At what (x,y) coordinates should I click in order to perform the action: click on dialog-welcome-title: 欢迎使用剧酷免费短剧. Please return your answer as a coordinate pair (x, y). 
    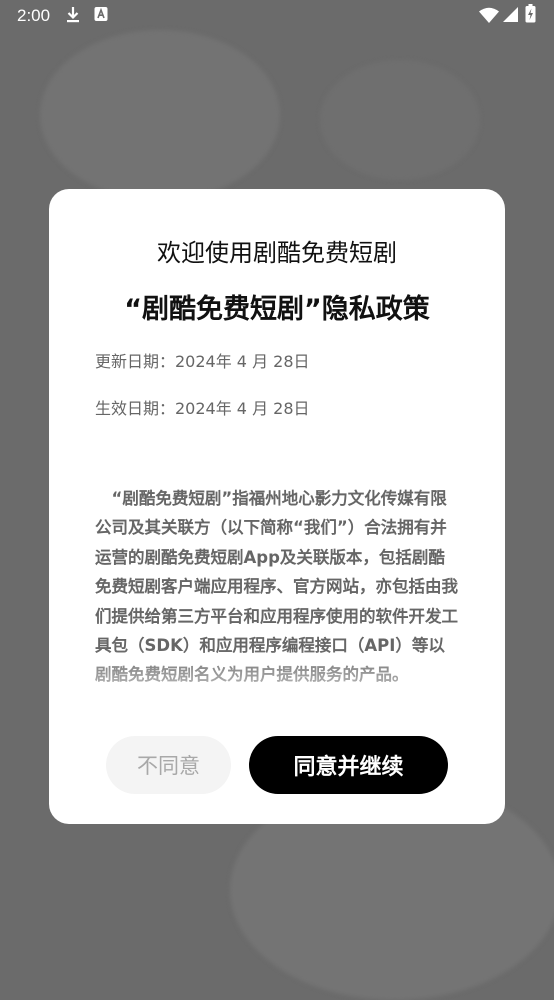
    Looking at the image, I should click on (277, 253).